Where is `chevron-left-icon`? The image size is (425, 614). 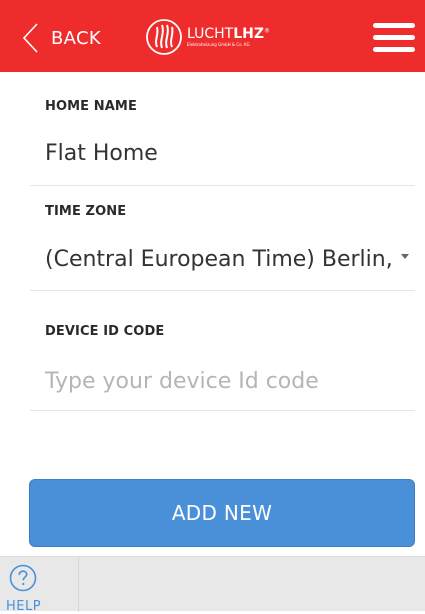 chevron-left-icon is located at coordinates (30, 38).